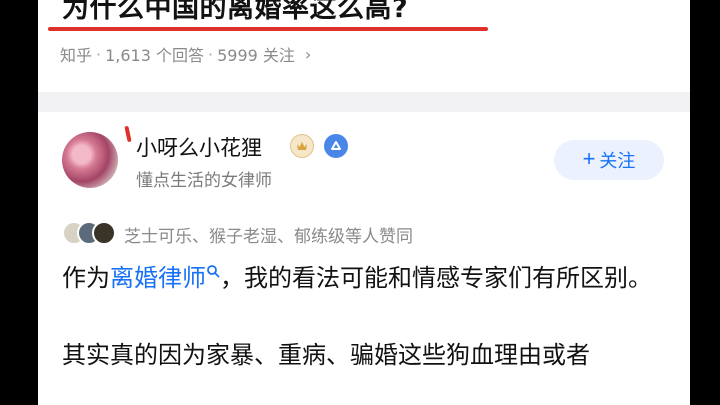 The width and height of the screenshot is (720, 405). Describe the element at coordinates (705, 202) in the screenshot. I see `right-black-bar` at that location.